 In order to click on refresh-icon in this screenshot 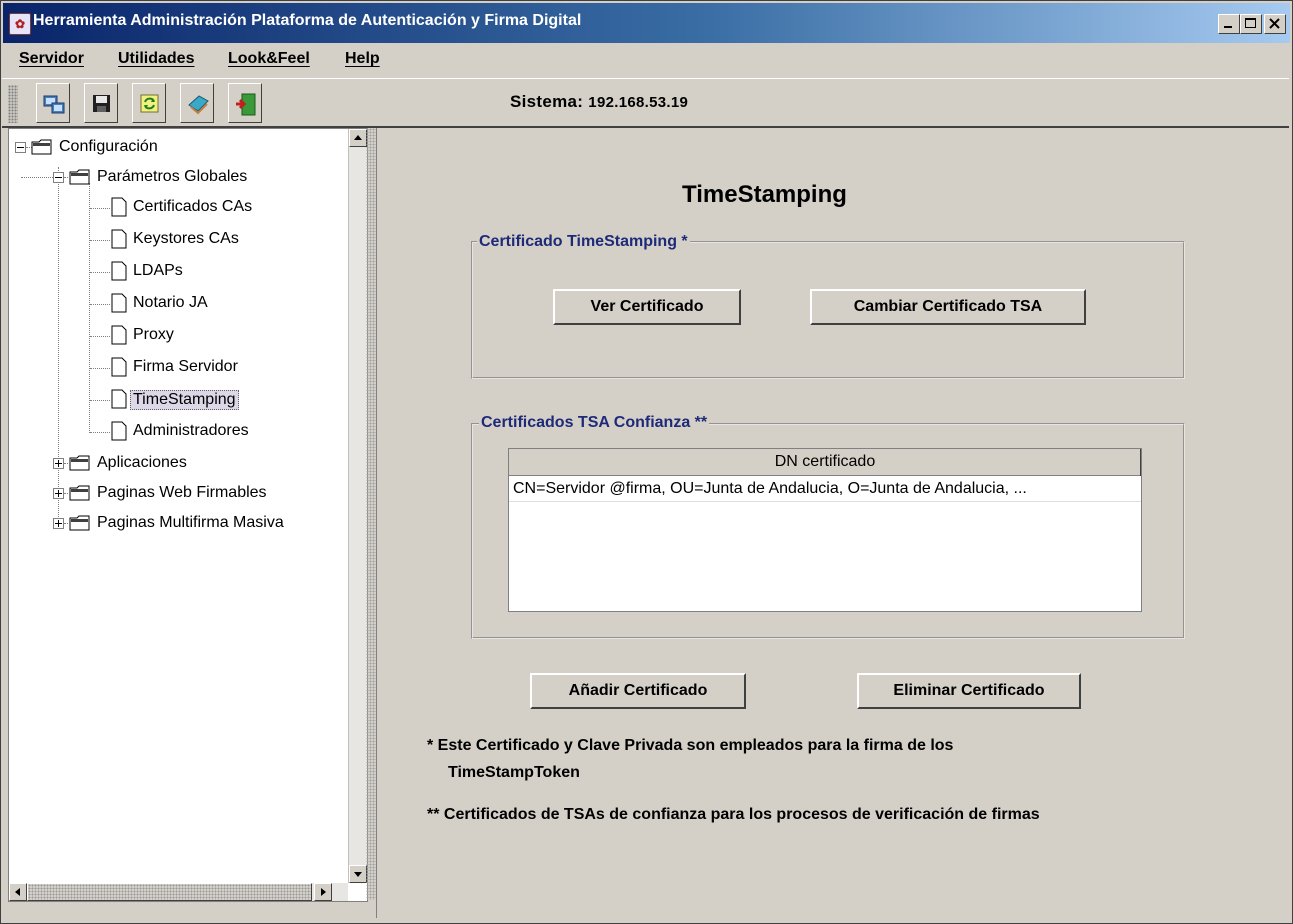, I will do `click(149, 103)`.